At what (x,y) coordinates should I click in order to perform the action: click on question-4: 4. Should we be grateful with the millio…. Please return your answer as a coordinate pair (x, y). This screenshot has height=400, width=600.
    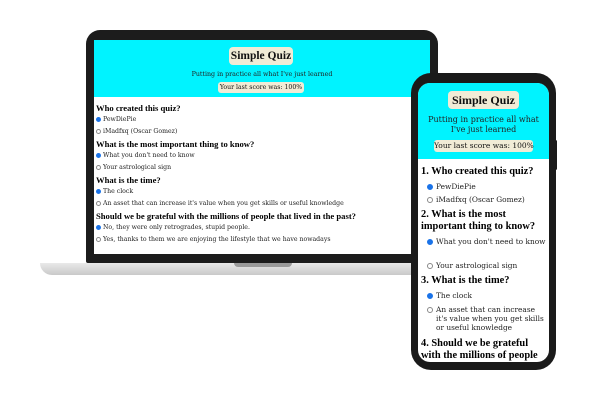
    Looking at the image, I should click on (479, 349).